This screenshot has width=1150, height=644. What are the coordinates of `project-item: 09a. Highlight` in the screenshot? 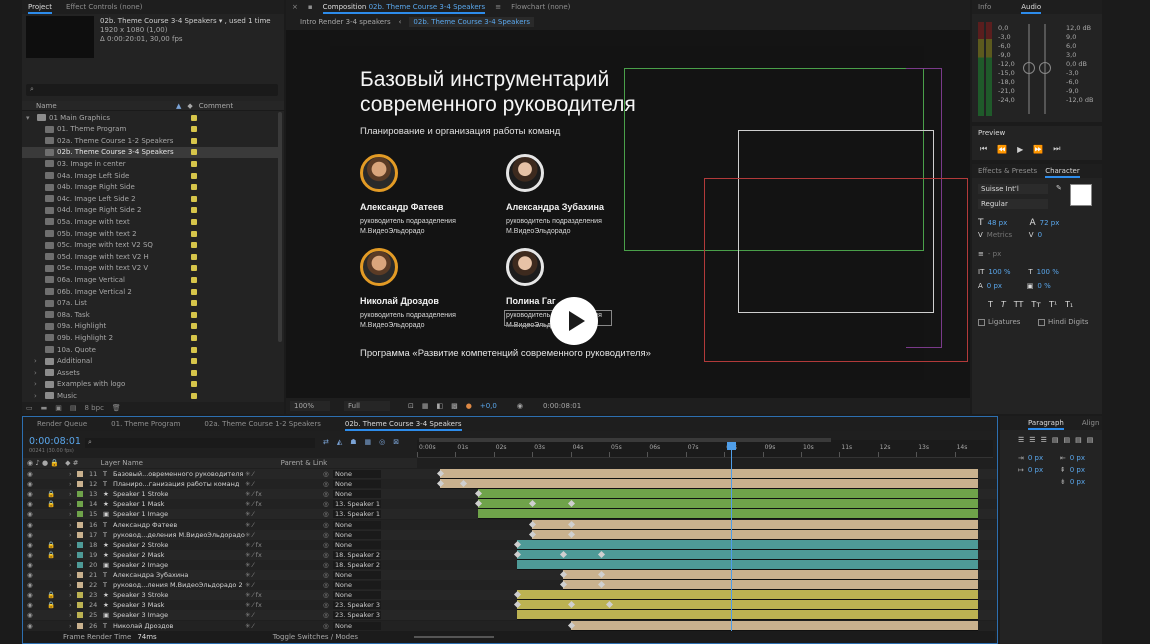 It's located at (151, 326).